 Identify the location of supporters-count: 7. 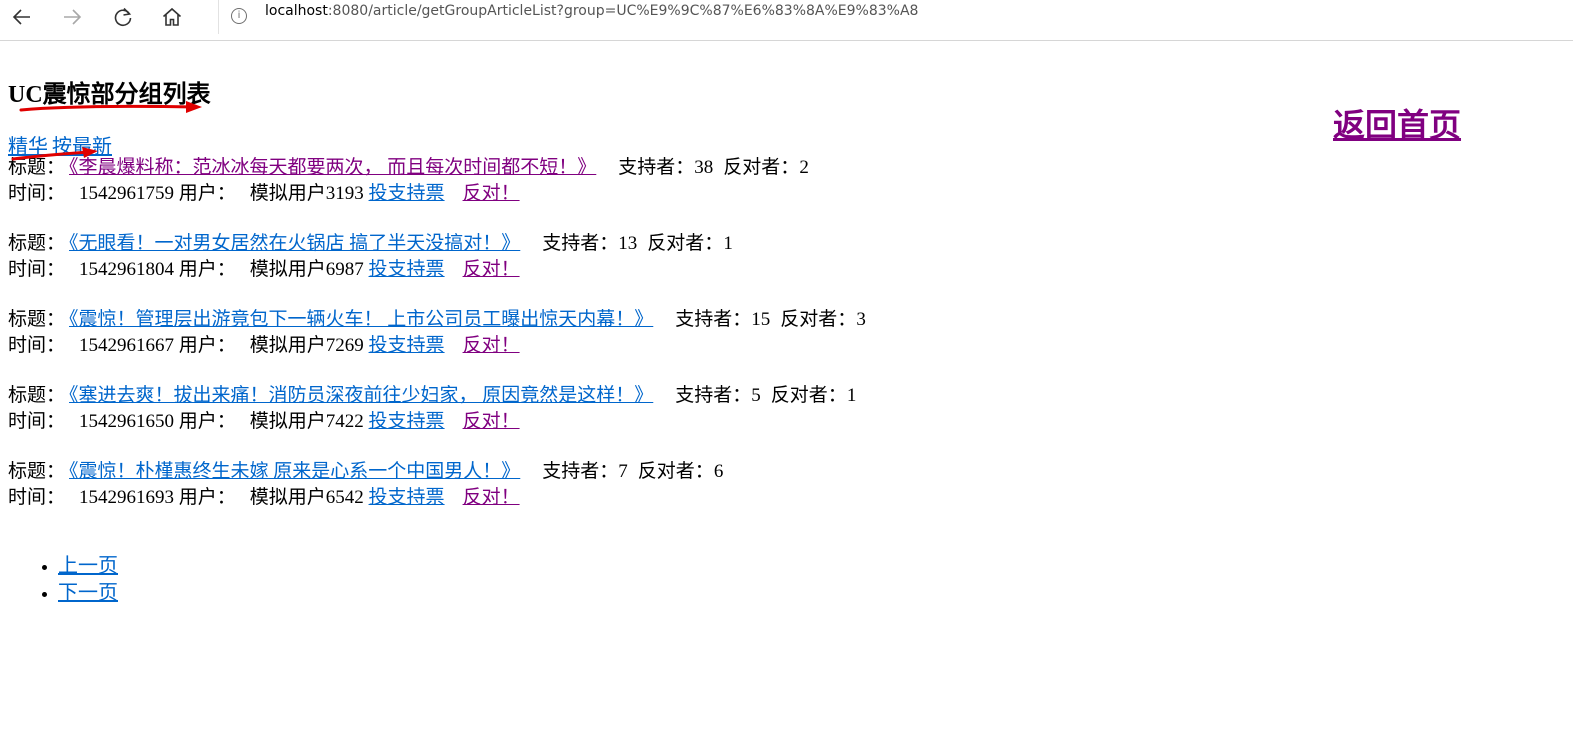
(623, 471).